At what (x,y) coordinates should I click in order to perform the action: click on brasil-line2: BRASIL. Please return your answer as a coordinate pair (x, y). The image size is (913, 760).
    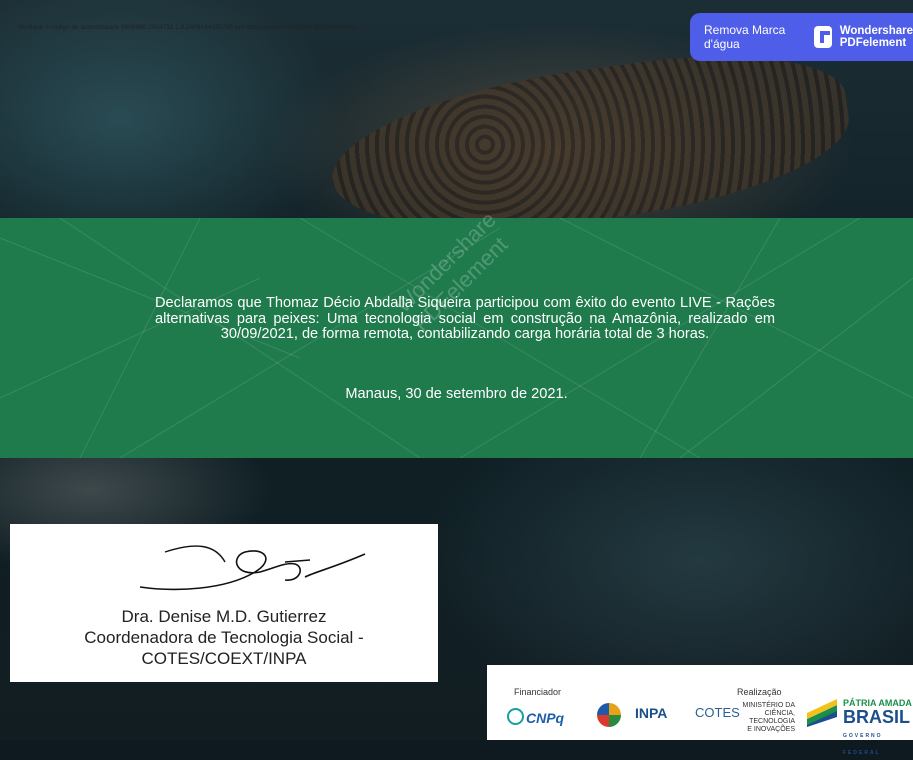
    Looking at the image, I should click on (876, 717).